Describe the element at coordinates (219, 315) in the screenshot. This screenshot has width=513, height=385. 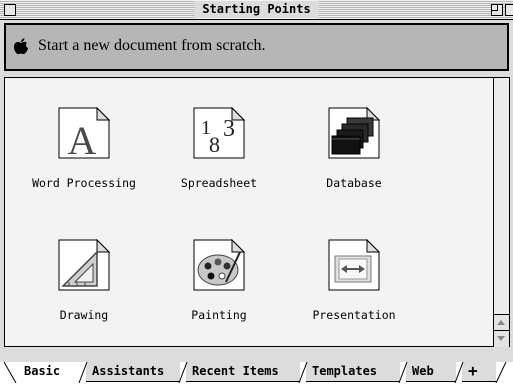
I see `painting-label: Painting` at that location.